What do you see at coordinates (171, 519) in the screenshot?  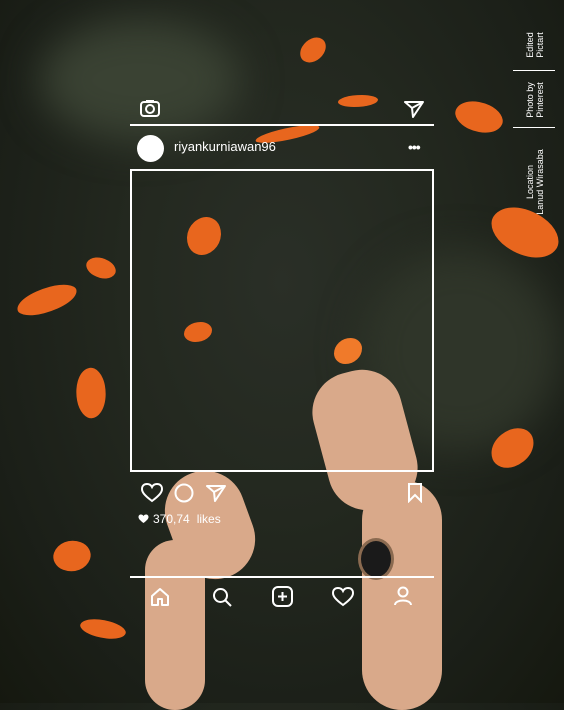 I see `likes-number: 370,74` at bounding box center [171, 519].